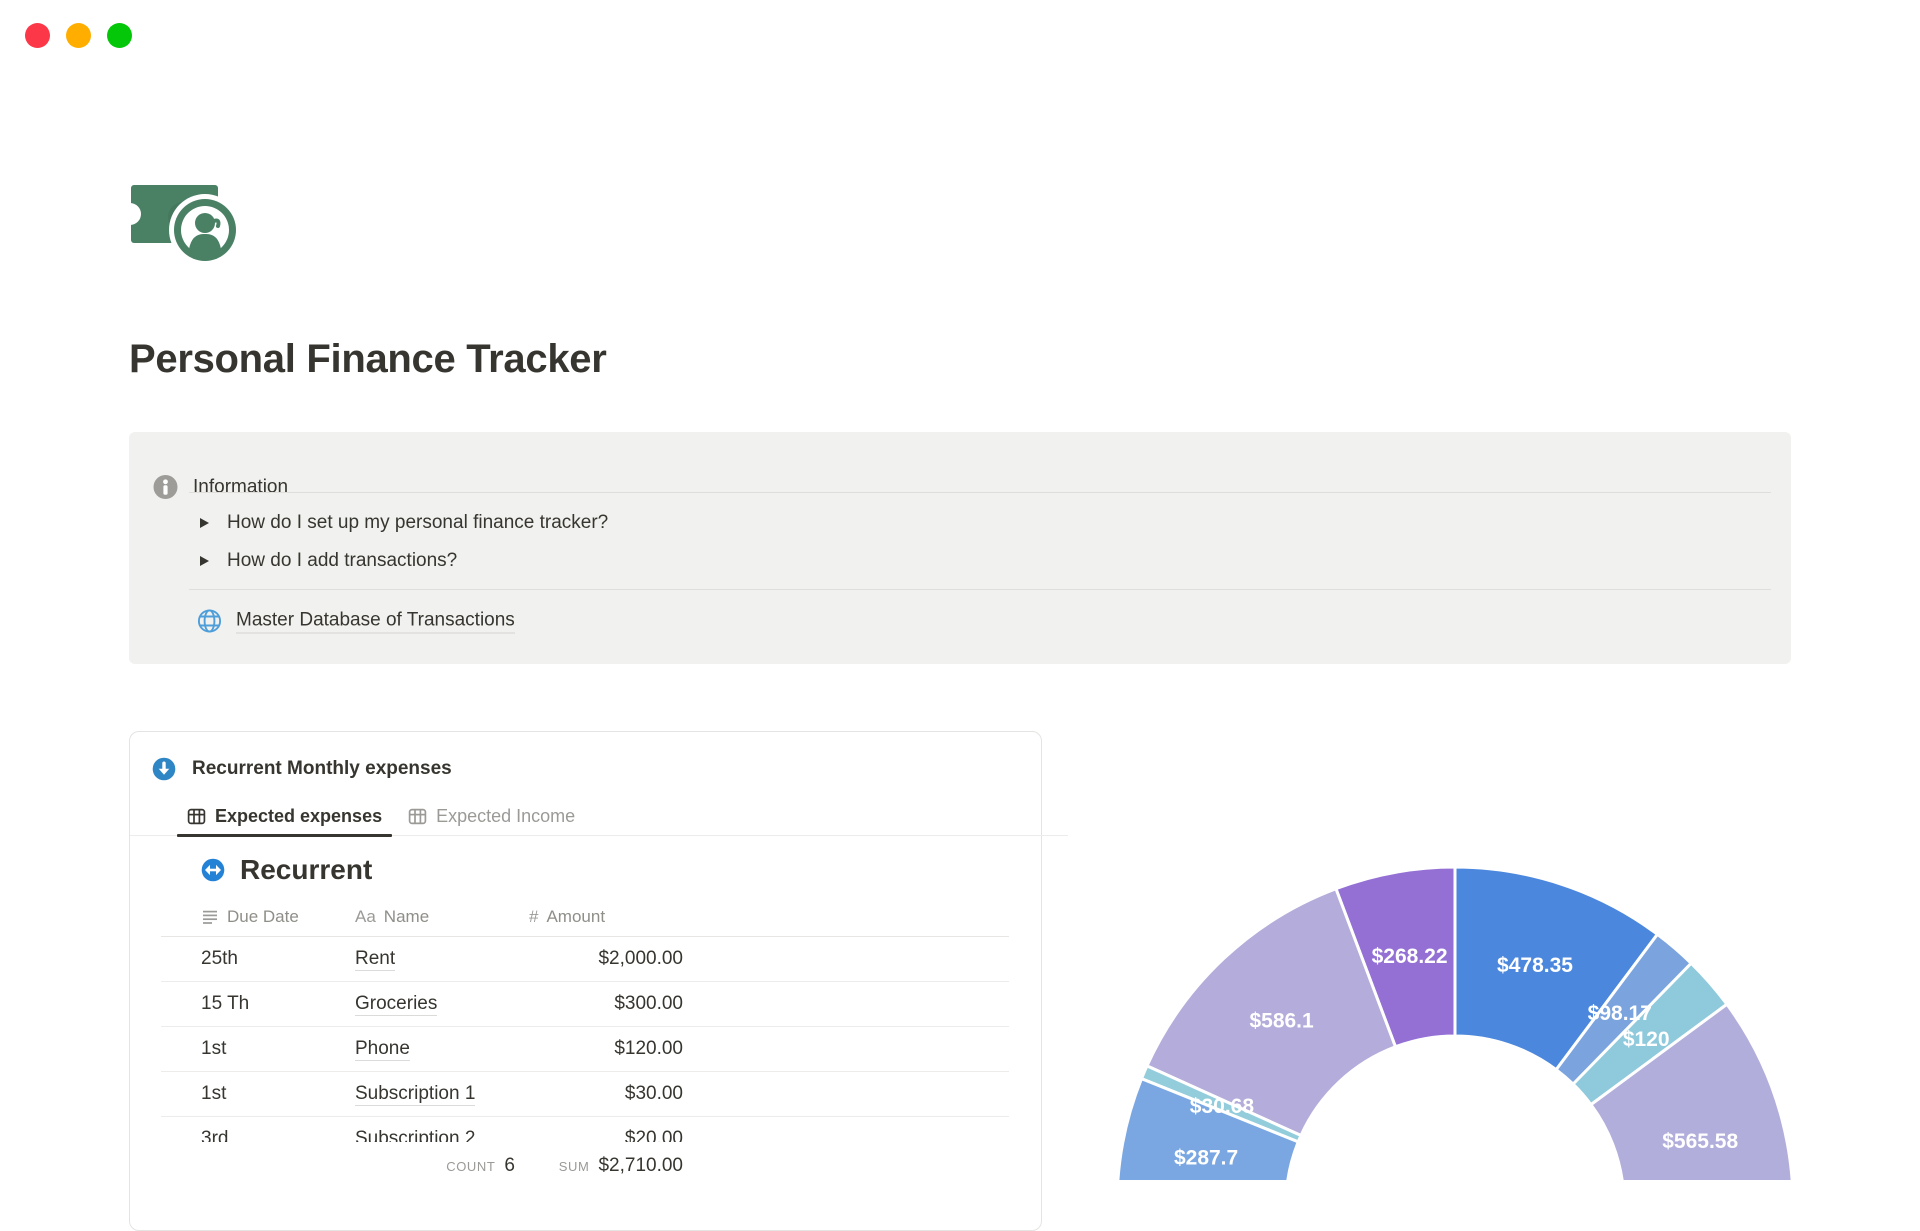 The height and width of the screenshot is (1231, 1920). I want to click on sum-calculation: SUM $2,710.00, so click(621, 1166).